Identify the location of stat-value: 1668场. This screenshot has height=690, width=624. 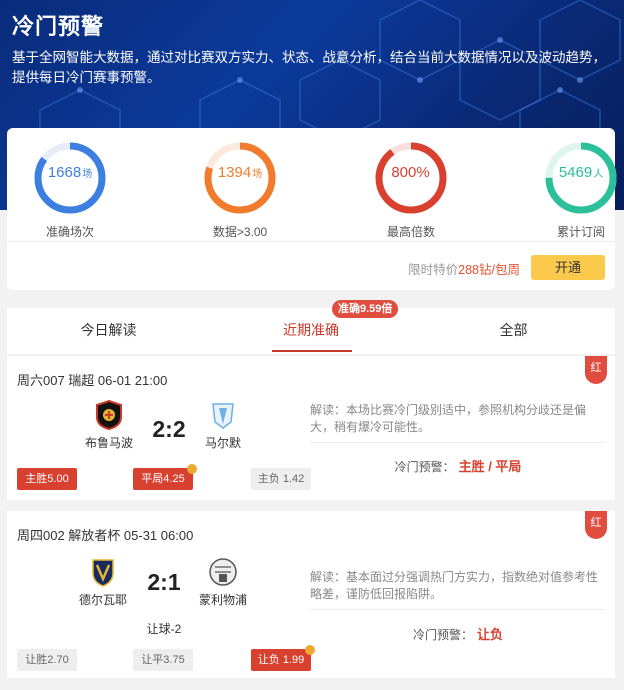
(70, 172).